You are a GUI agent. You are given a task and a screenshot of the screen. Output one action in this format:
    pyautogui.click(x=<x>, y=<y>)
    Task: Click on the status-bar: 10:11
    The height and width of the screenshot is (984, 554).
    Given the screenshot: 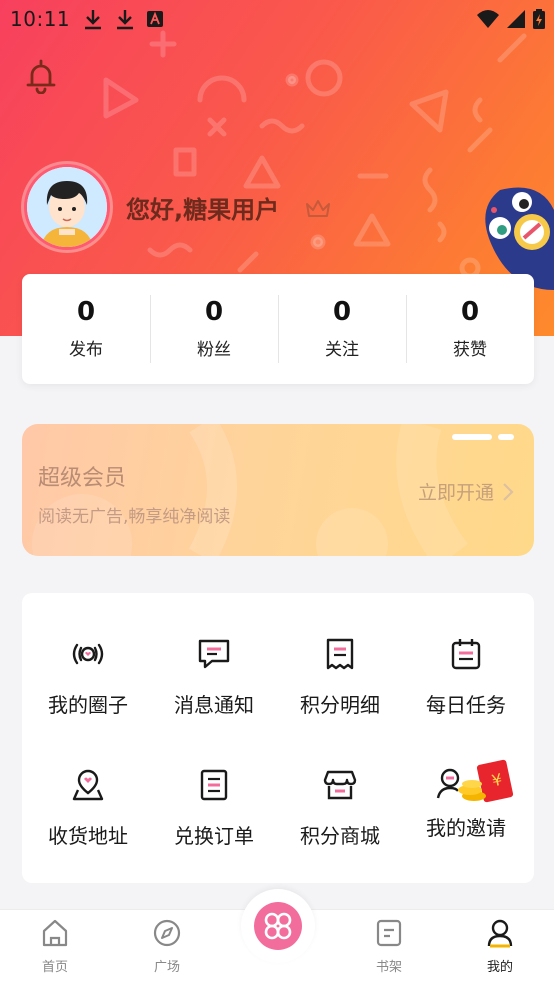 What is the action you would take?
    pyautogui.click(x=277, y=19)
    